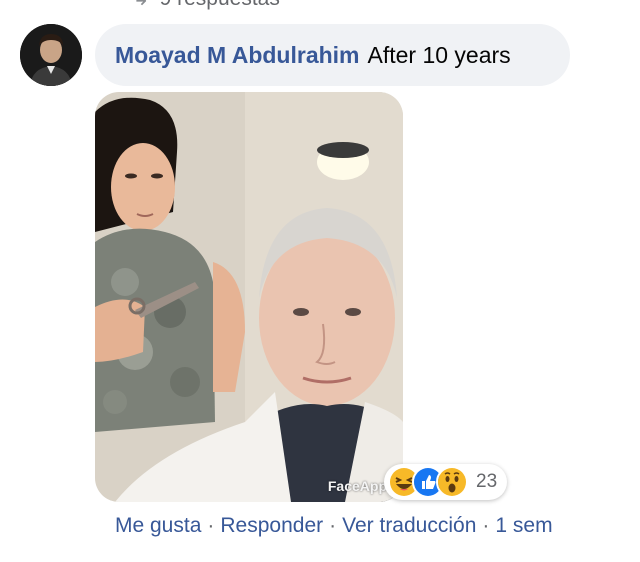 Image resolution: width=640 pixels, height=562 pixels. I want to click on avatar-image, so click(51, 55).